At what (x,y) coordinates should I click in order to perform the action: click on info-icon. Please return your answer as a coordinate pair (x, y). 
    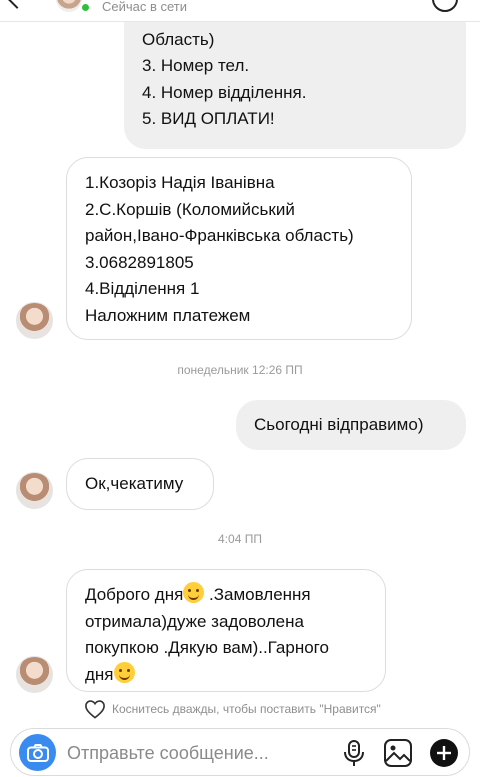
    Looking at the image, I should click on (445, 6).